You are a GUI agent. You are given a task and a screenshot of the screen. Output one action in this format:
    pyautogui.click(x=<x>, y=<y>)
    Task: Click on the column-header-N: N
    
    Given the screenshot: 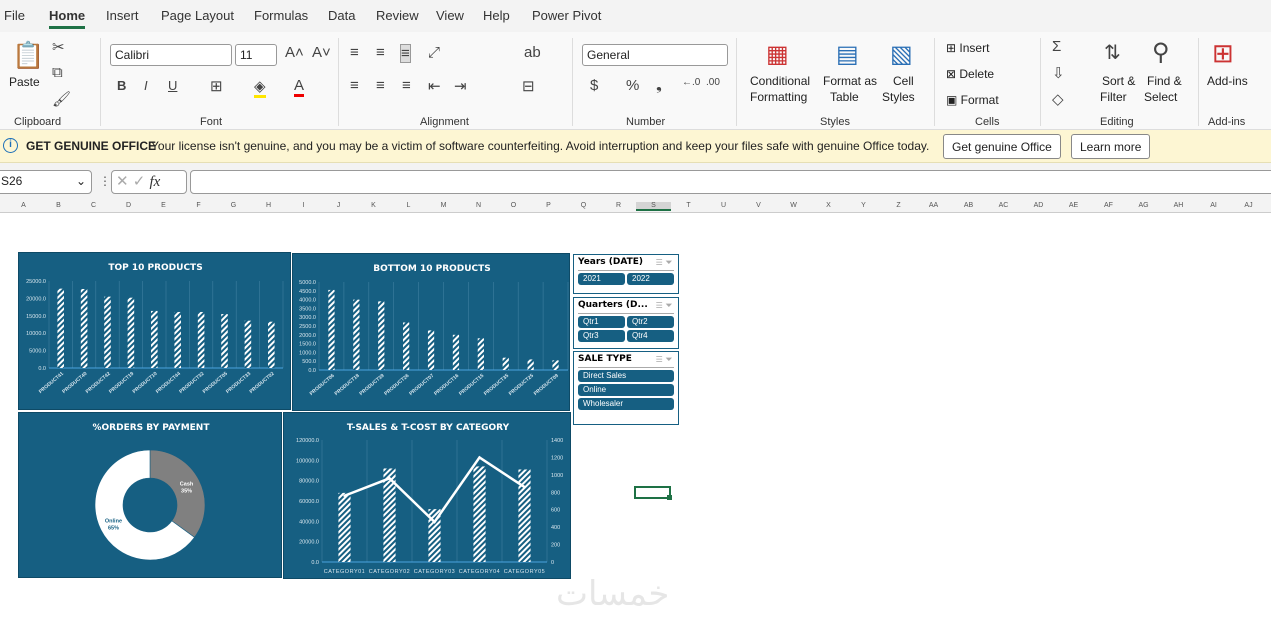 What is the action you would take?
    pyautogui.click(x=478, y=205)
    